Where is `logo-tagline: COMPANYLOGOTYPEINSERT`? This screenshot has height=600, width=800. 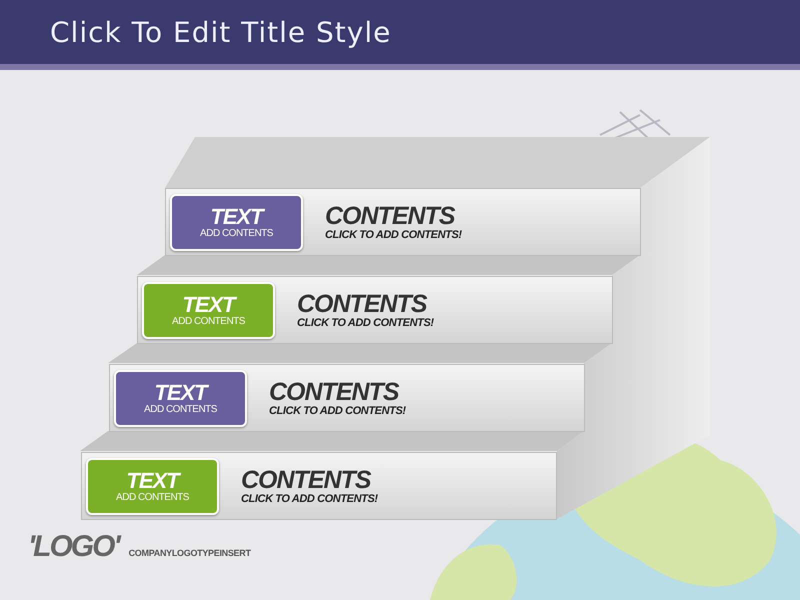
logo-tagline: COMPANYLOGOTYPEINSERT is located at coordinates (189, 554).